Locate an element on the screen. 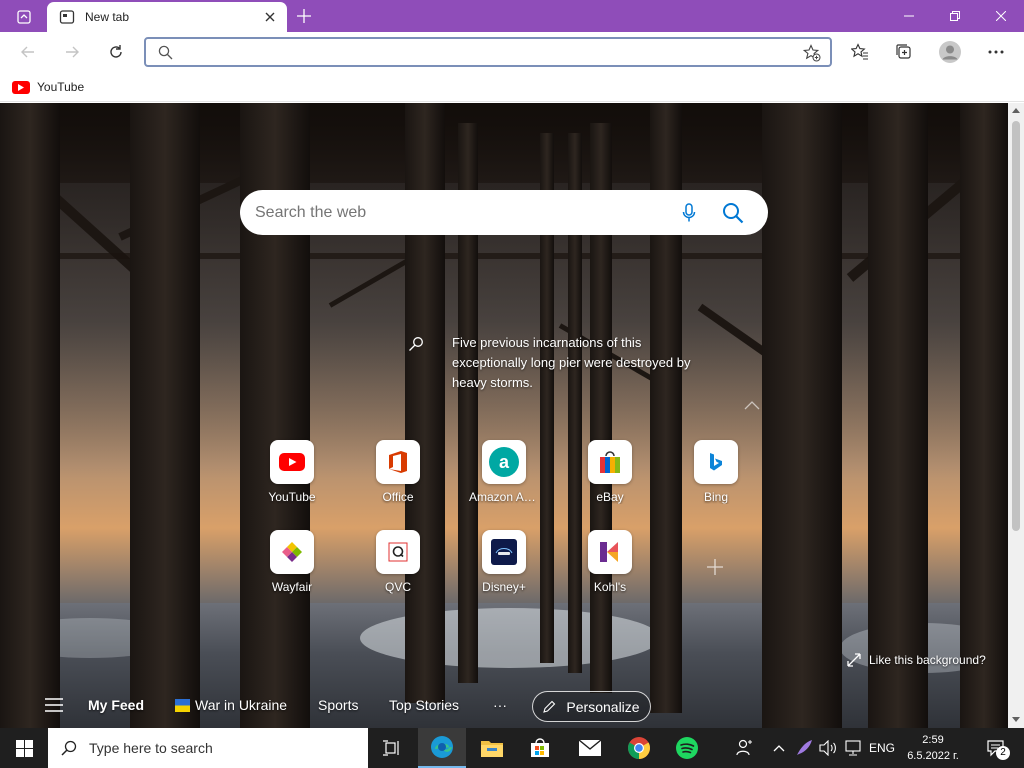  notification-center-button: 2 is located at coordinates (996, 748).